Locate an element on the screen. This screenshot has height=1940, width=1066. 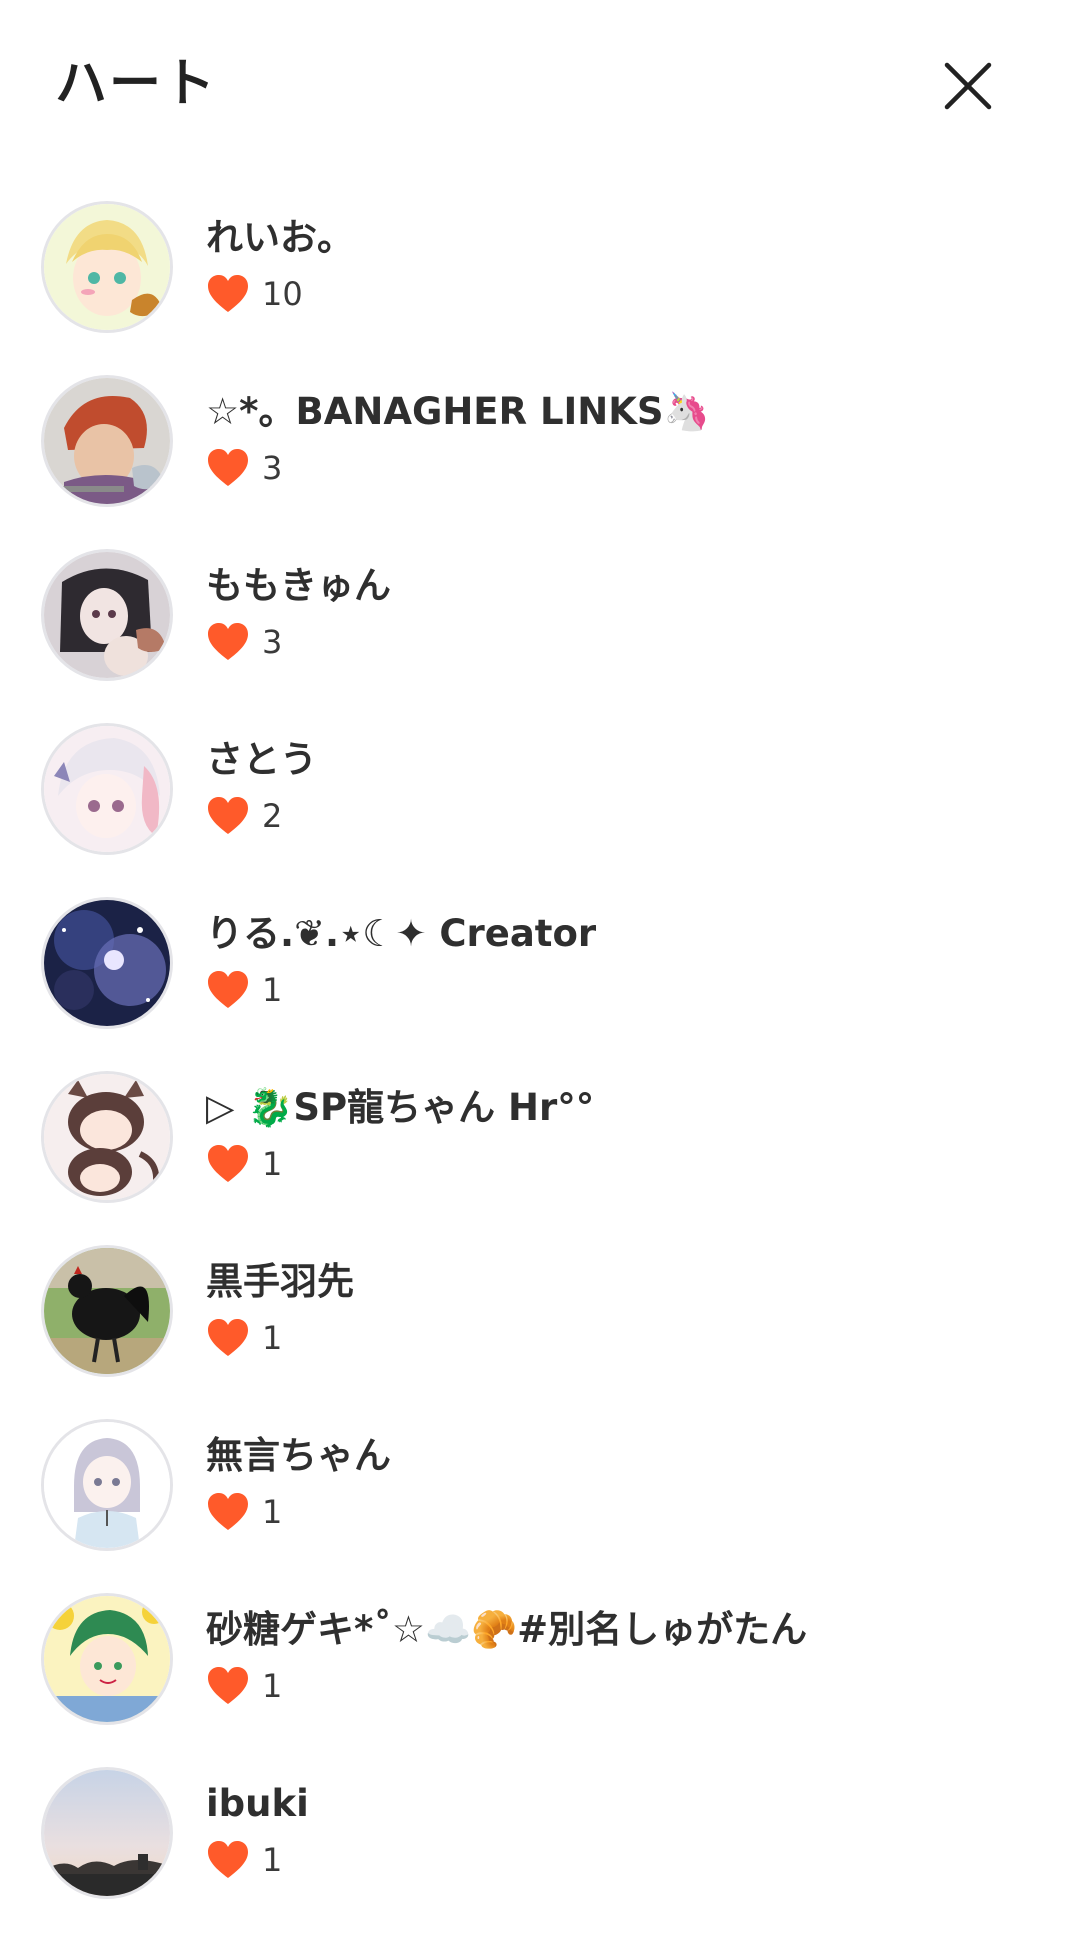
liker-name: りる.❦.⋆☾✦ Creator is located at coordinates (401, 933).